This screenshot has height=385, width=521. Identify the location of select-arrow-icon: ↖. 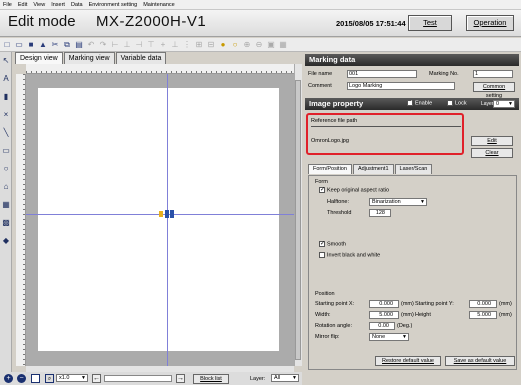
(6, 61).